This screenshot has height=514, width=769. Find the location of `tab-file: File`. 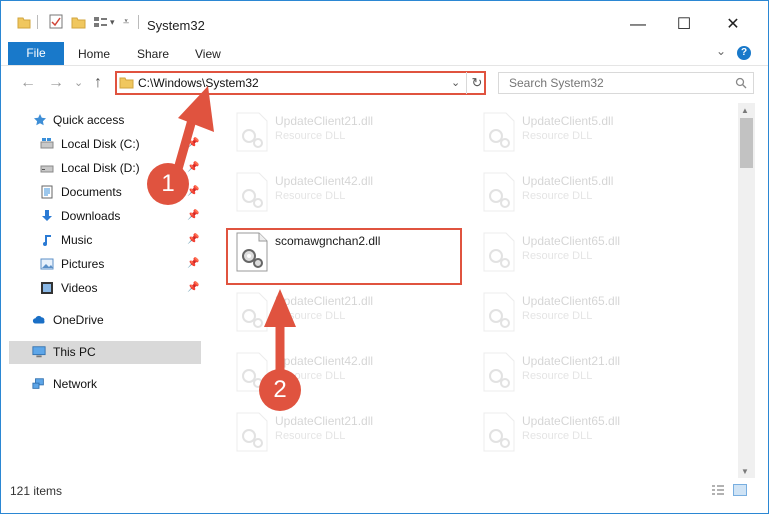

tab-file: File is located at coordinates (36, 53).